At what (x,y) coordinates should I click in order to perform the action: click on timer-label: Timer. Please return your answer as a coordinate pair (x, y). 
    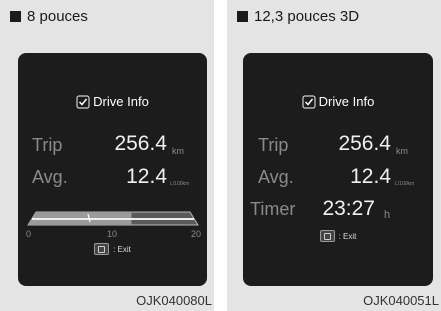
    Looking at the image, I should click on (273, 209).